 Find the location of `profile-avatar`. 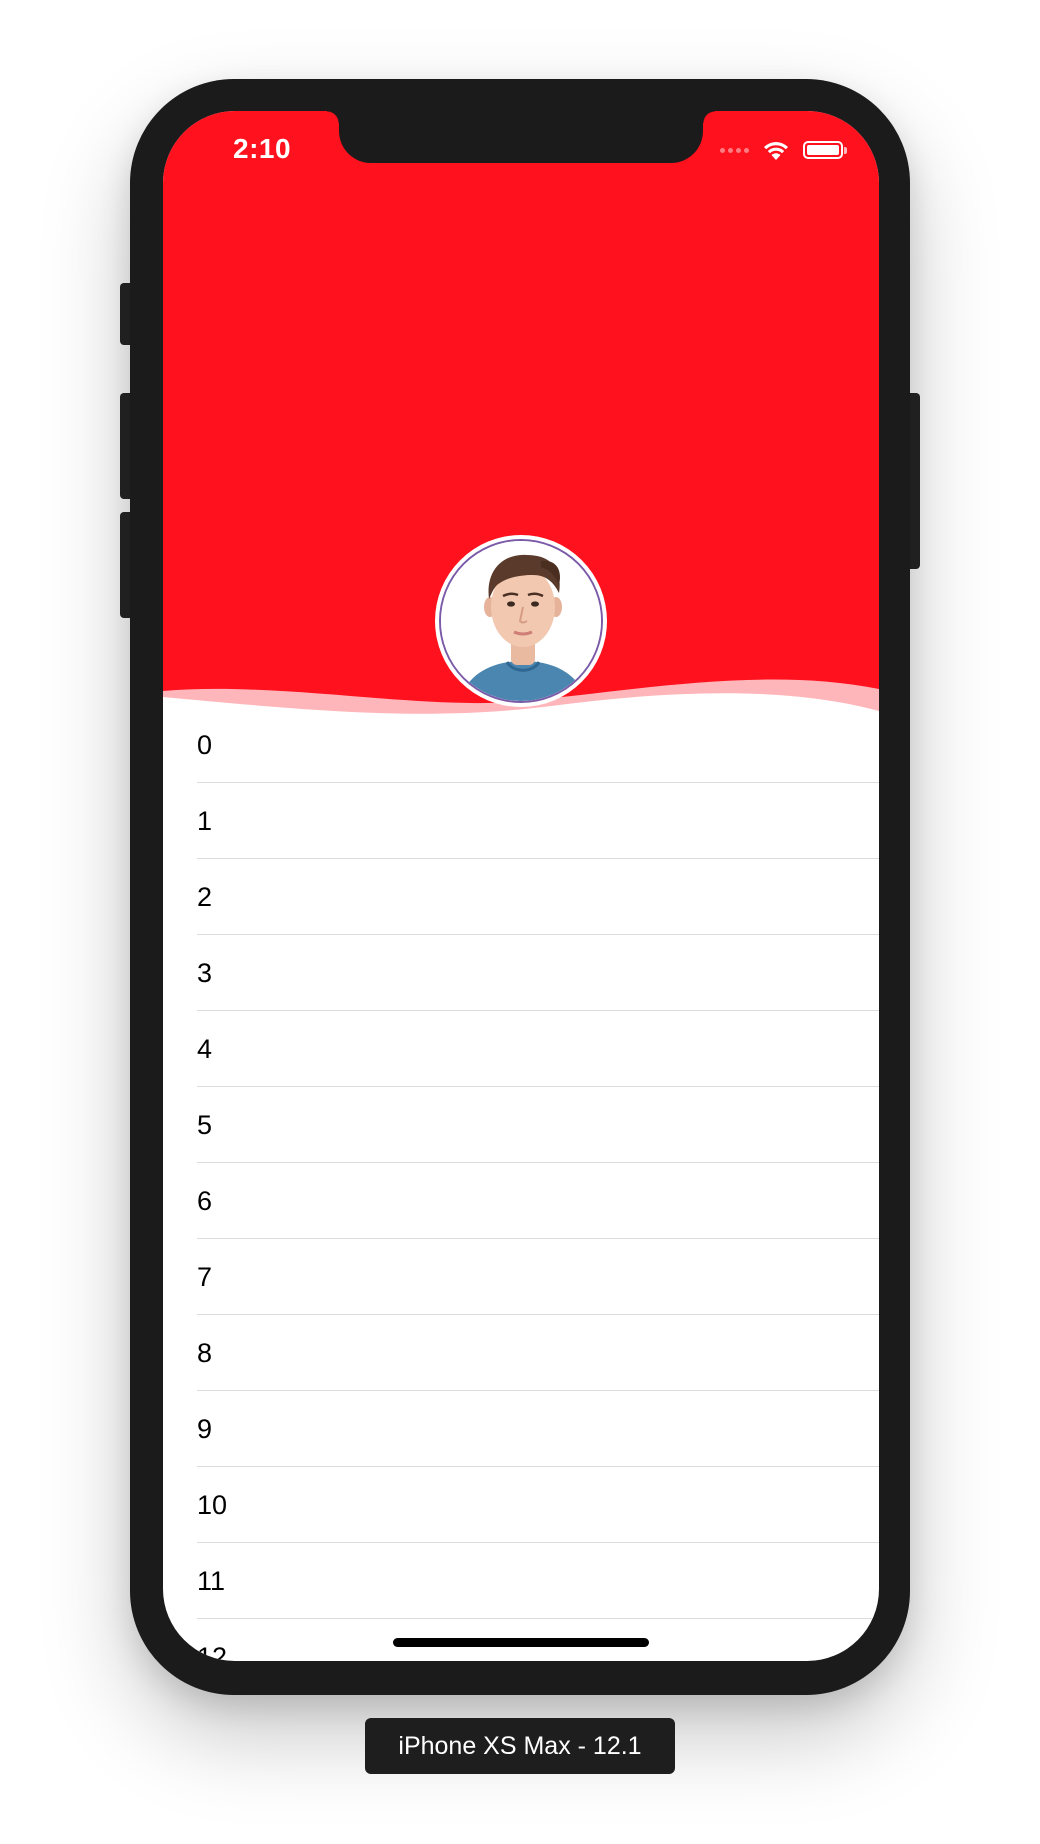

profile-avatar is located at coordinates (521, 621).